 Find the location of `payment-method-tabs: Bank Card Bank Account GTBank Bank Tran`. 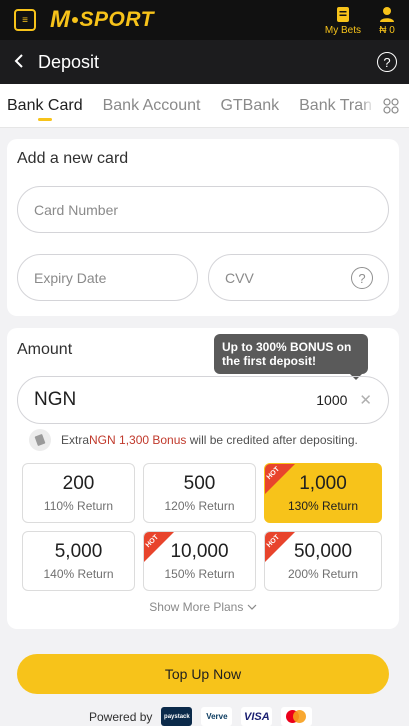

payment-method-tabs: Bank Card Bank Account GTBank Bank Tran is located at coordinates (204, 106).